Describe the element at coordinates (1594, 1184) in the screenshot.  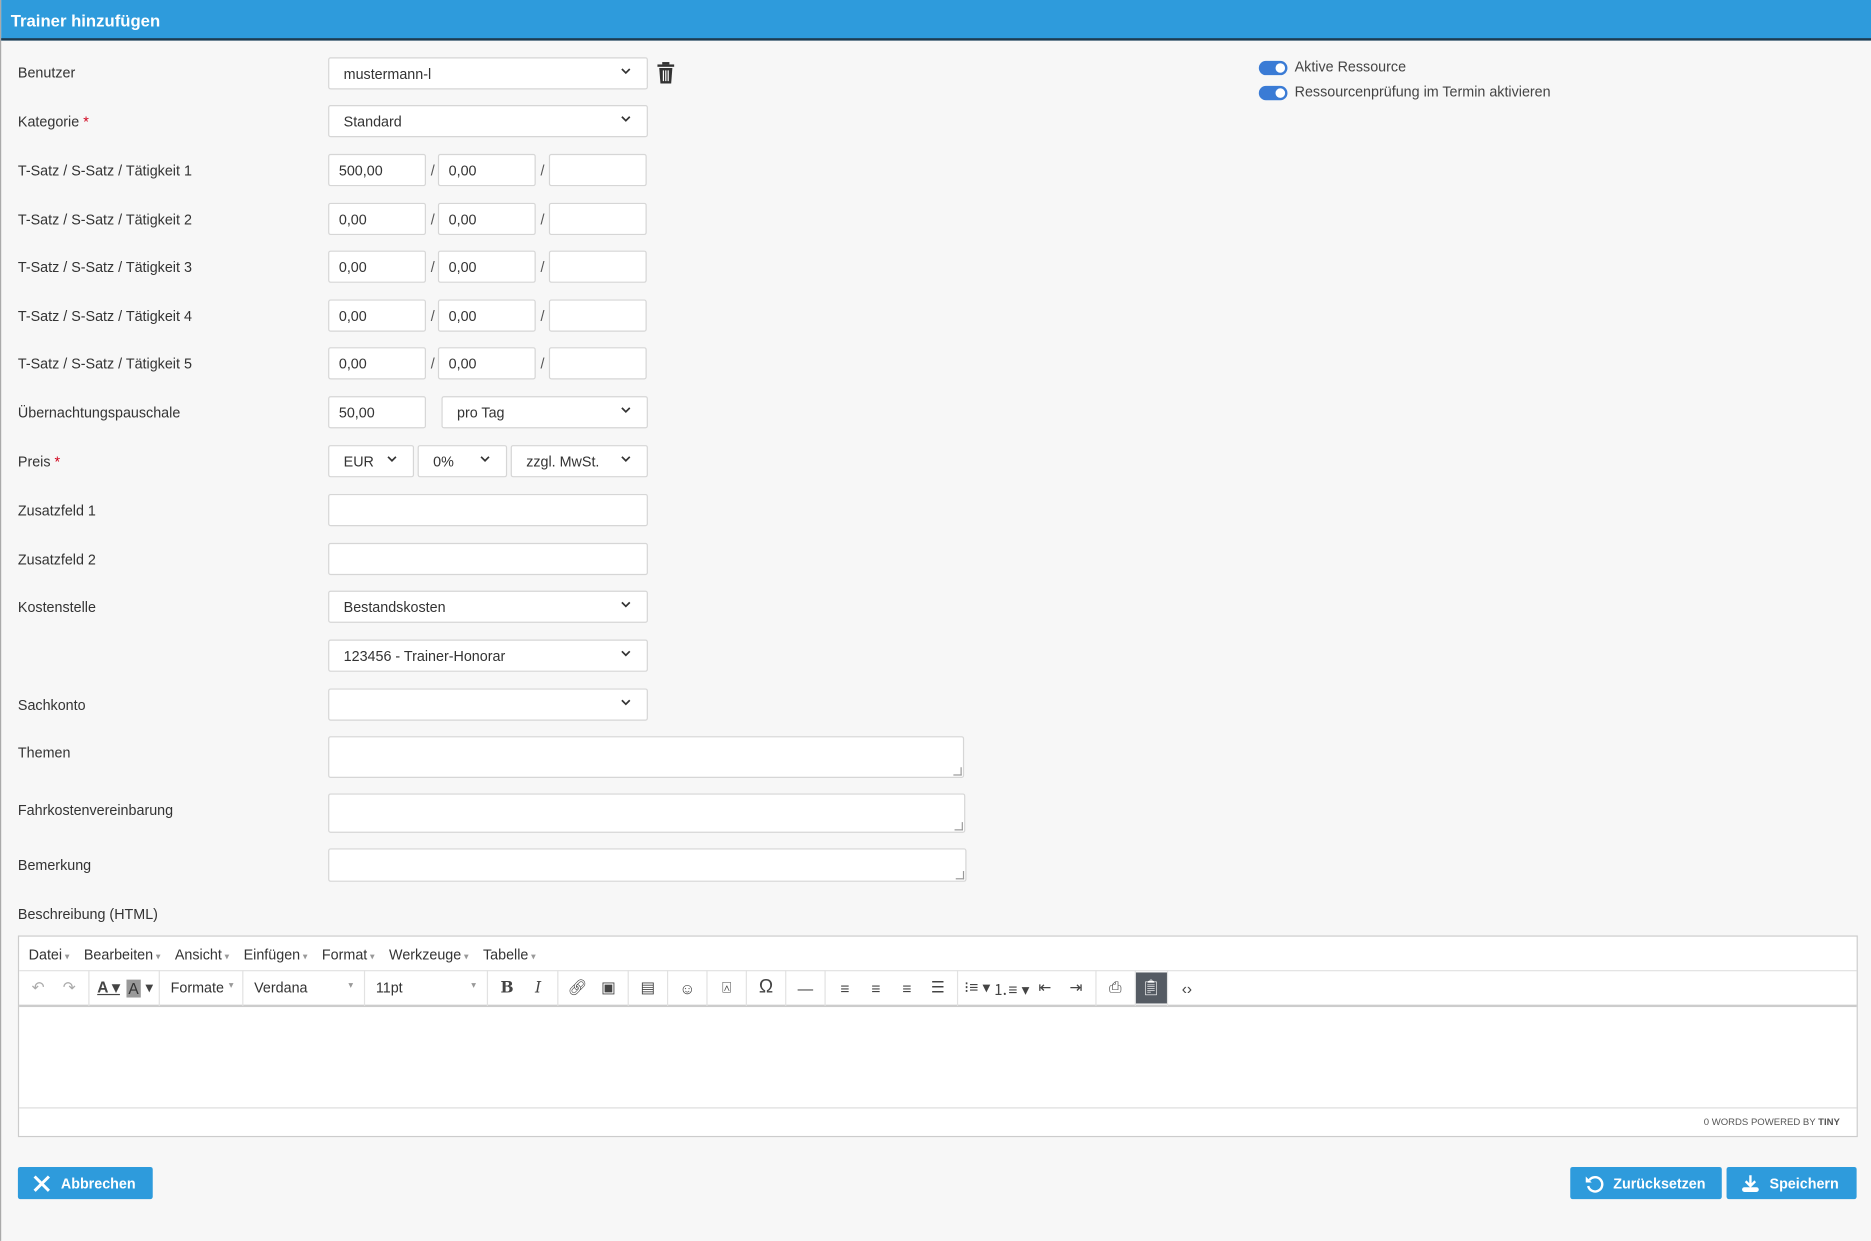
I see `undo-icon` at that location.